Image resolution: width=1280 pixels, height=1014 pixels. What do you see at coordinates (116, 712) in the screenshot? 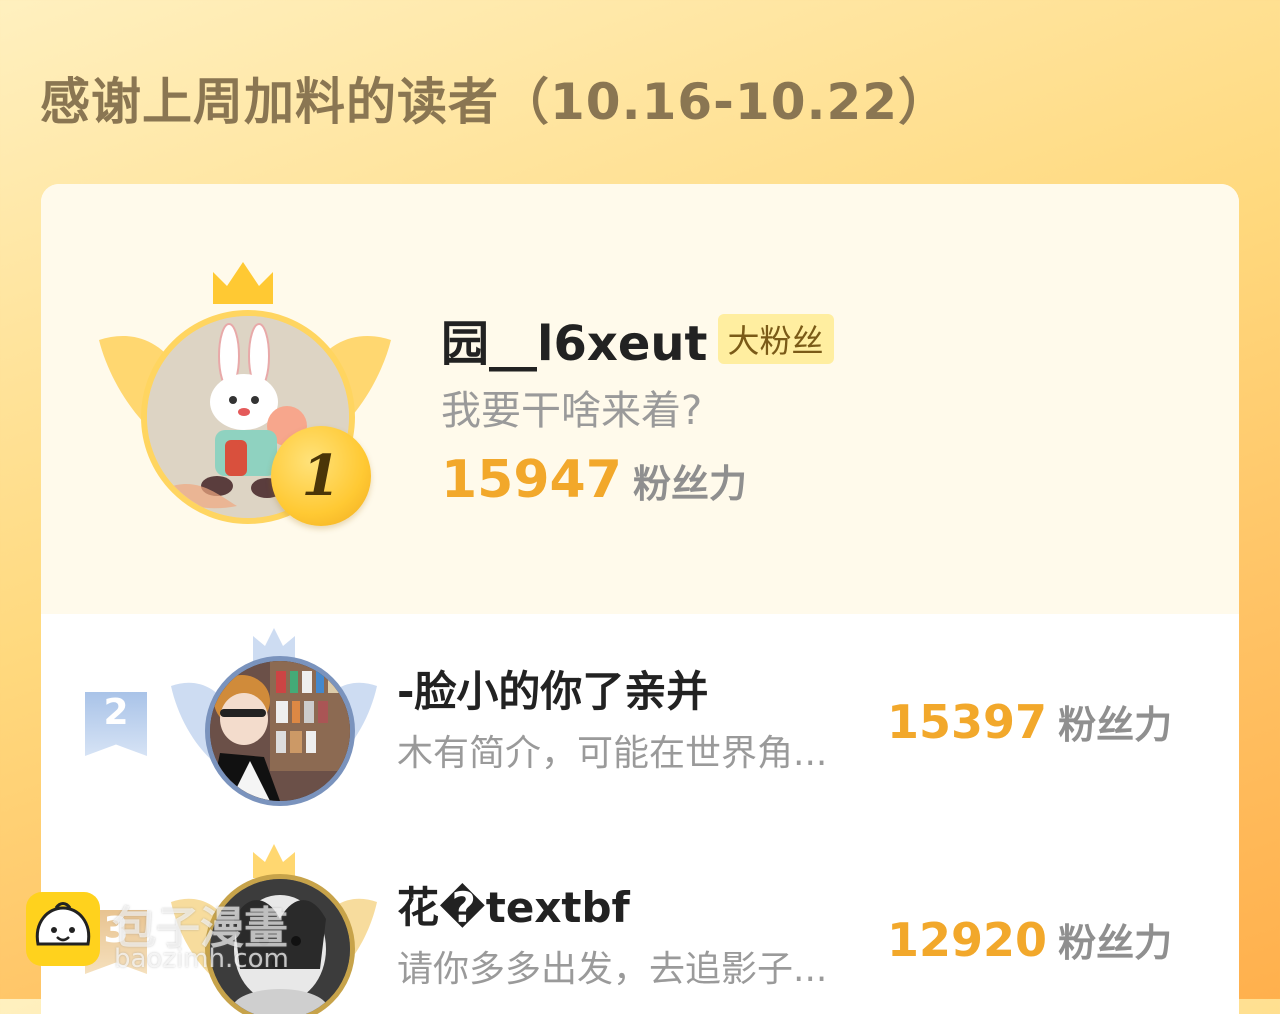
I see `rank-number: 2` at bounding box center [116, 712].